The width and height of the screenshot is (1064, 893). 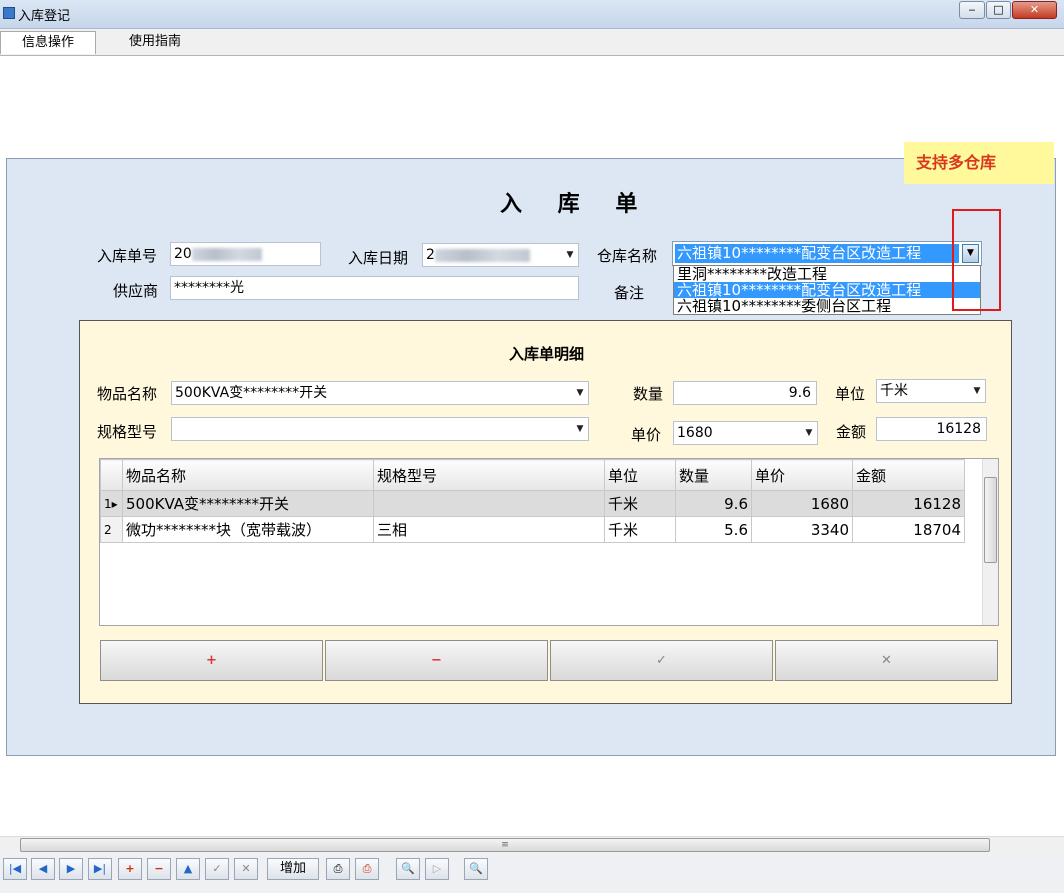 I want to click on maximize-button: □, so click(x=998, y=10).